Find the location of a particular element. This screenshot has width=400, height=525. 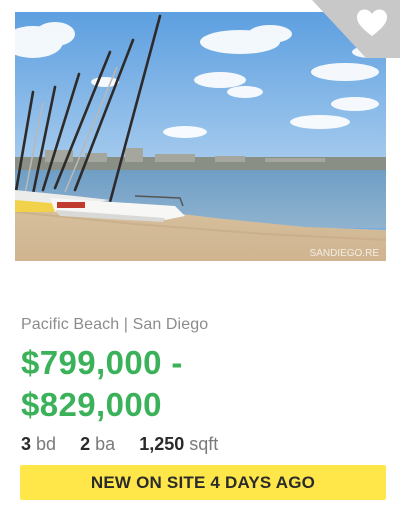

listing-facts: 3 bd 2 ba 1,250 sqft is located at coordinates (119, 444).